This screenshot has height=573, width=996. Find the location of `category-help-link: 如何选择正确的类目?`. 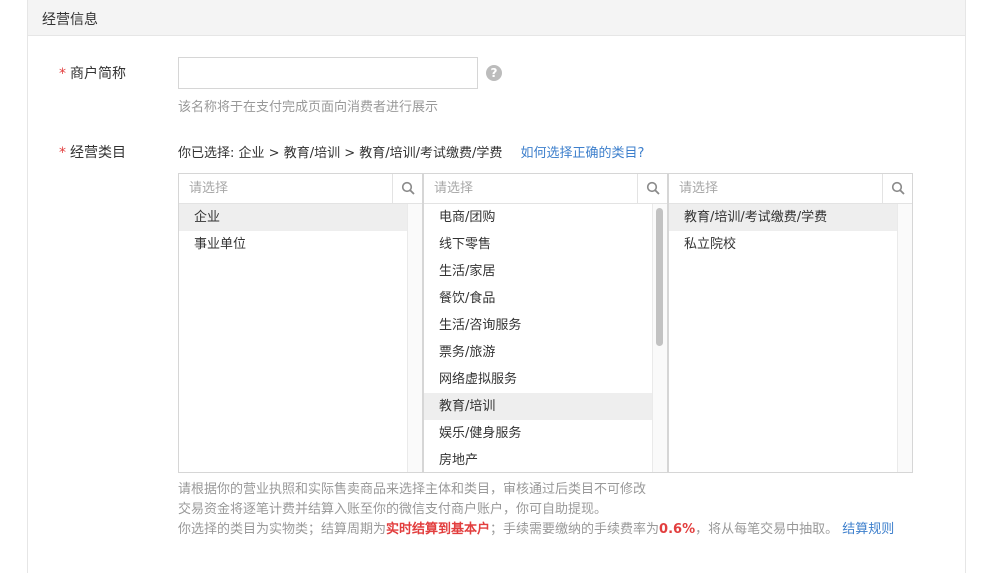

category-help-link: 如何选择正确的类目? is located at coordinates (583, 153).